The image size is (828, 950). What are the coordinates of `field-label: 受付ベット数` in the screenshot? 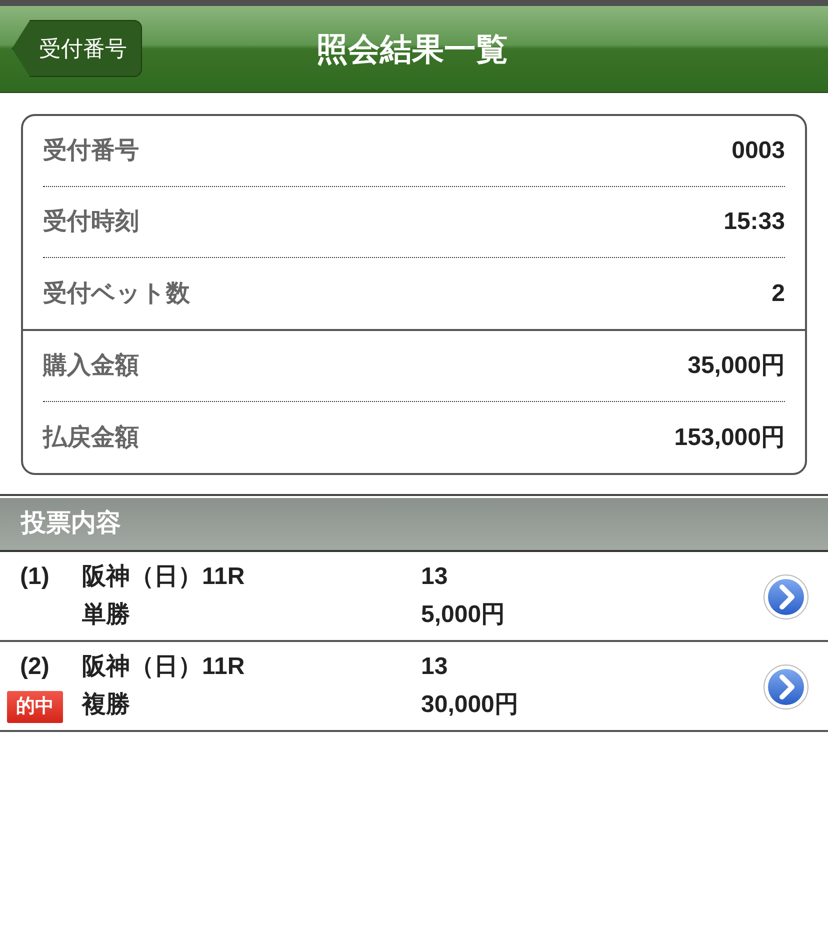 It's located at (116, 293).